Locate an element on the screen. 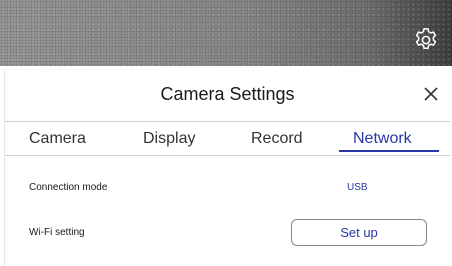 Image resolution: width=452 pixels, height=266 pixels. connection-mode-value: USB is located at coordinates (357, 187).